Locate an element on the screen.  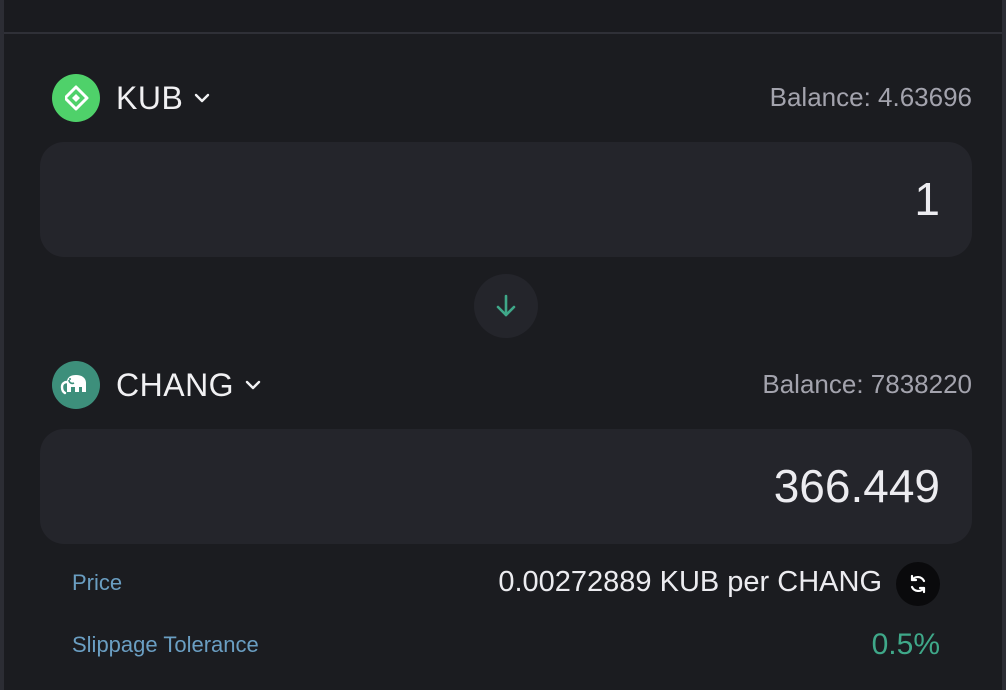
from-token-symbol: KUB is located at coordinates (150, 97).